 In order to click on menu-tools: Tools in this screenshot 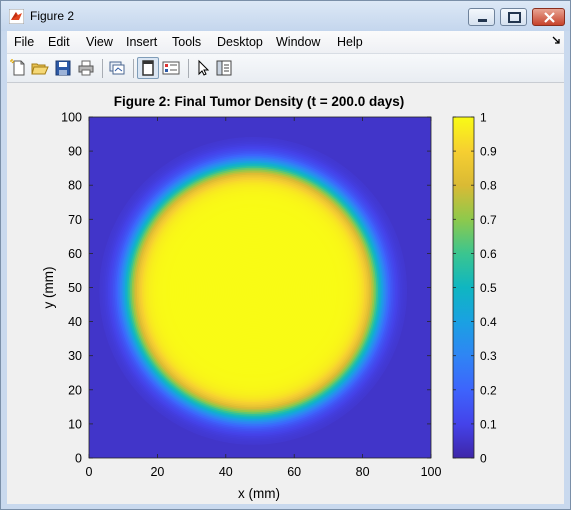, I will do `click(186, 42)`.